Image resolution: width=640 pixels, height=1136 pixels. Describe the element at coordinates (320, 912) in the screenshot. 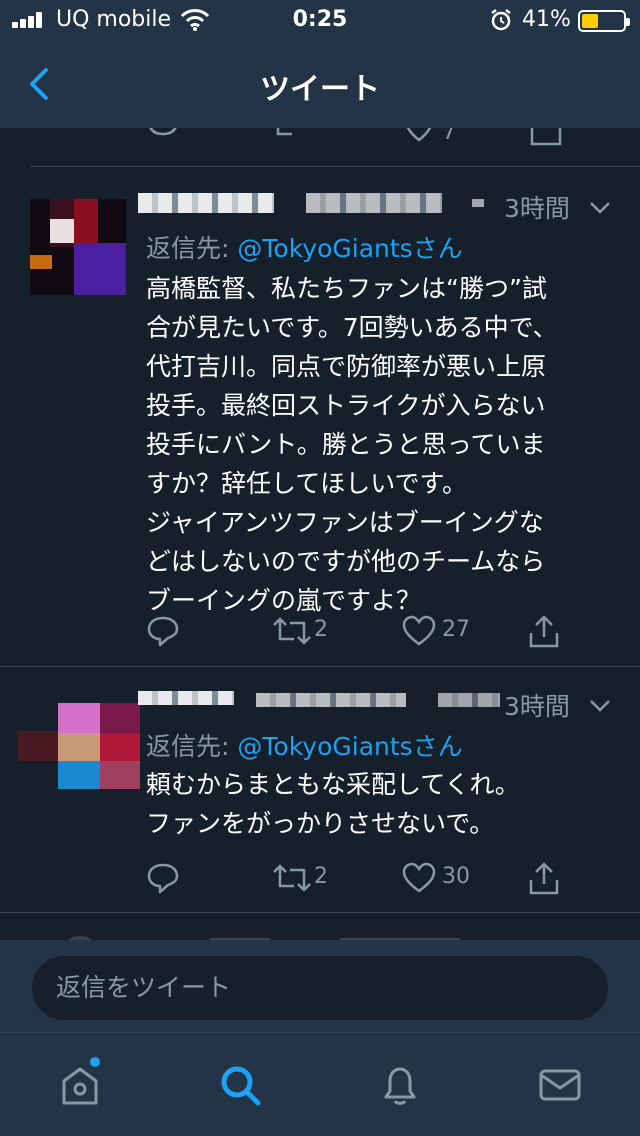

I see `divider` at that location.